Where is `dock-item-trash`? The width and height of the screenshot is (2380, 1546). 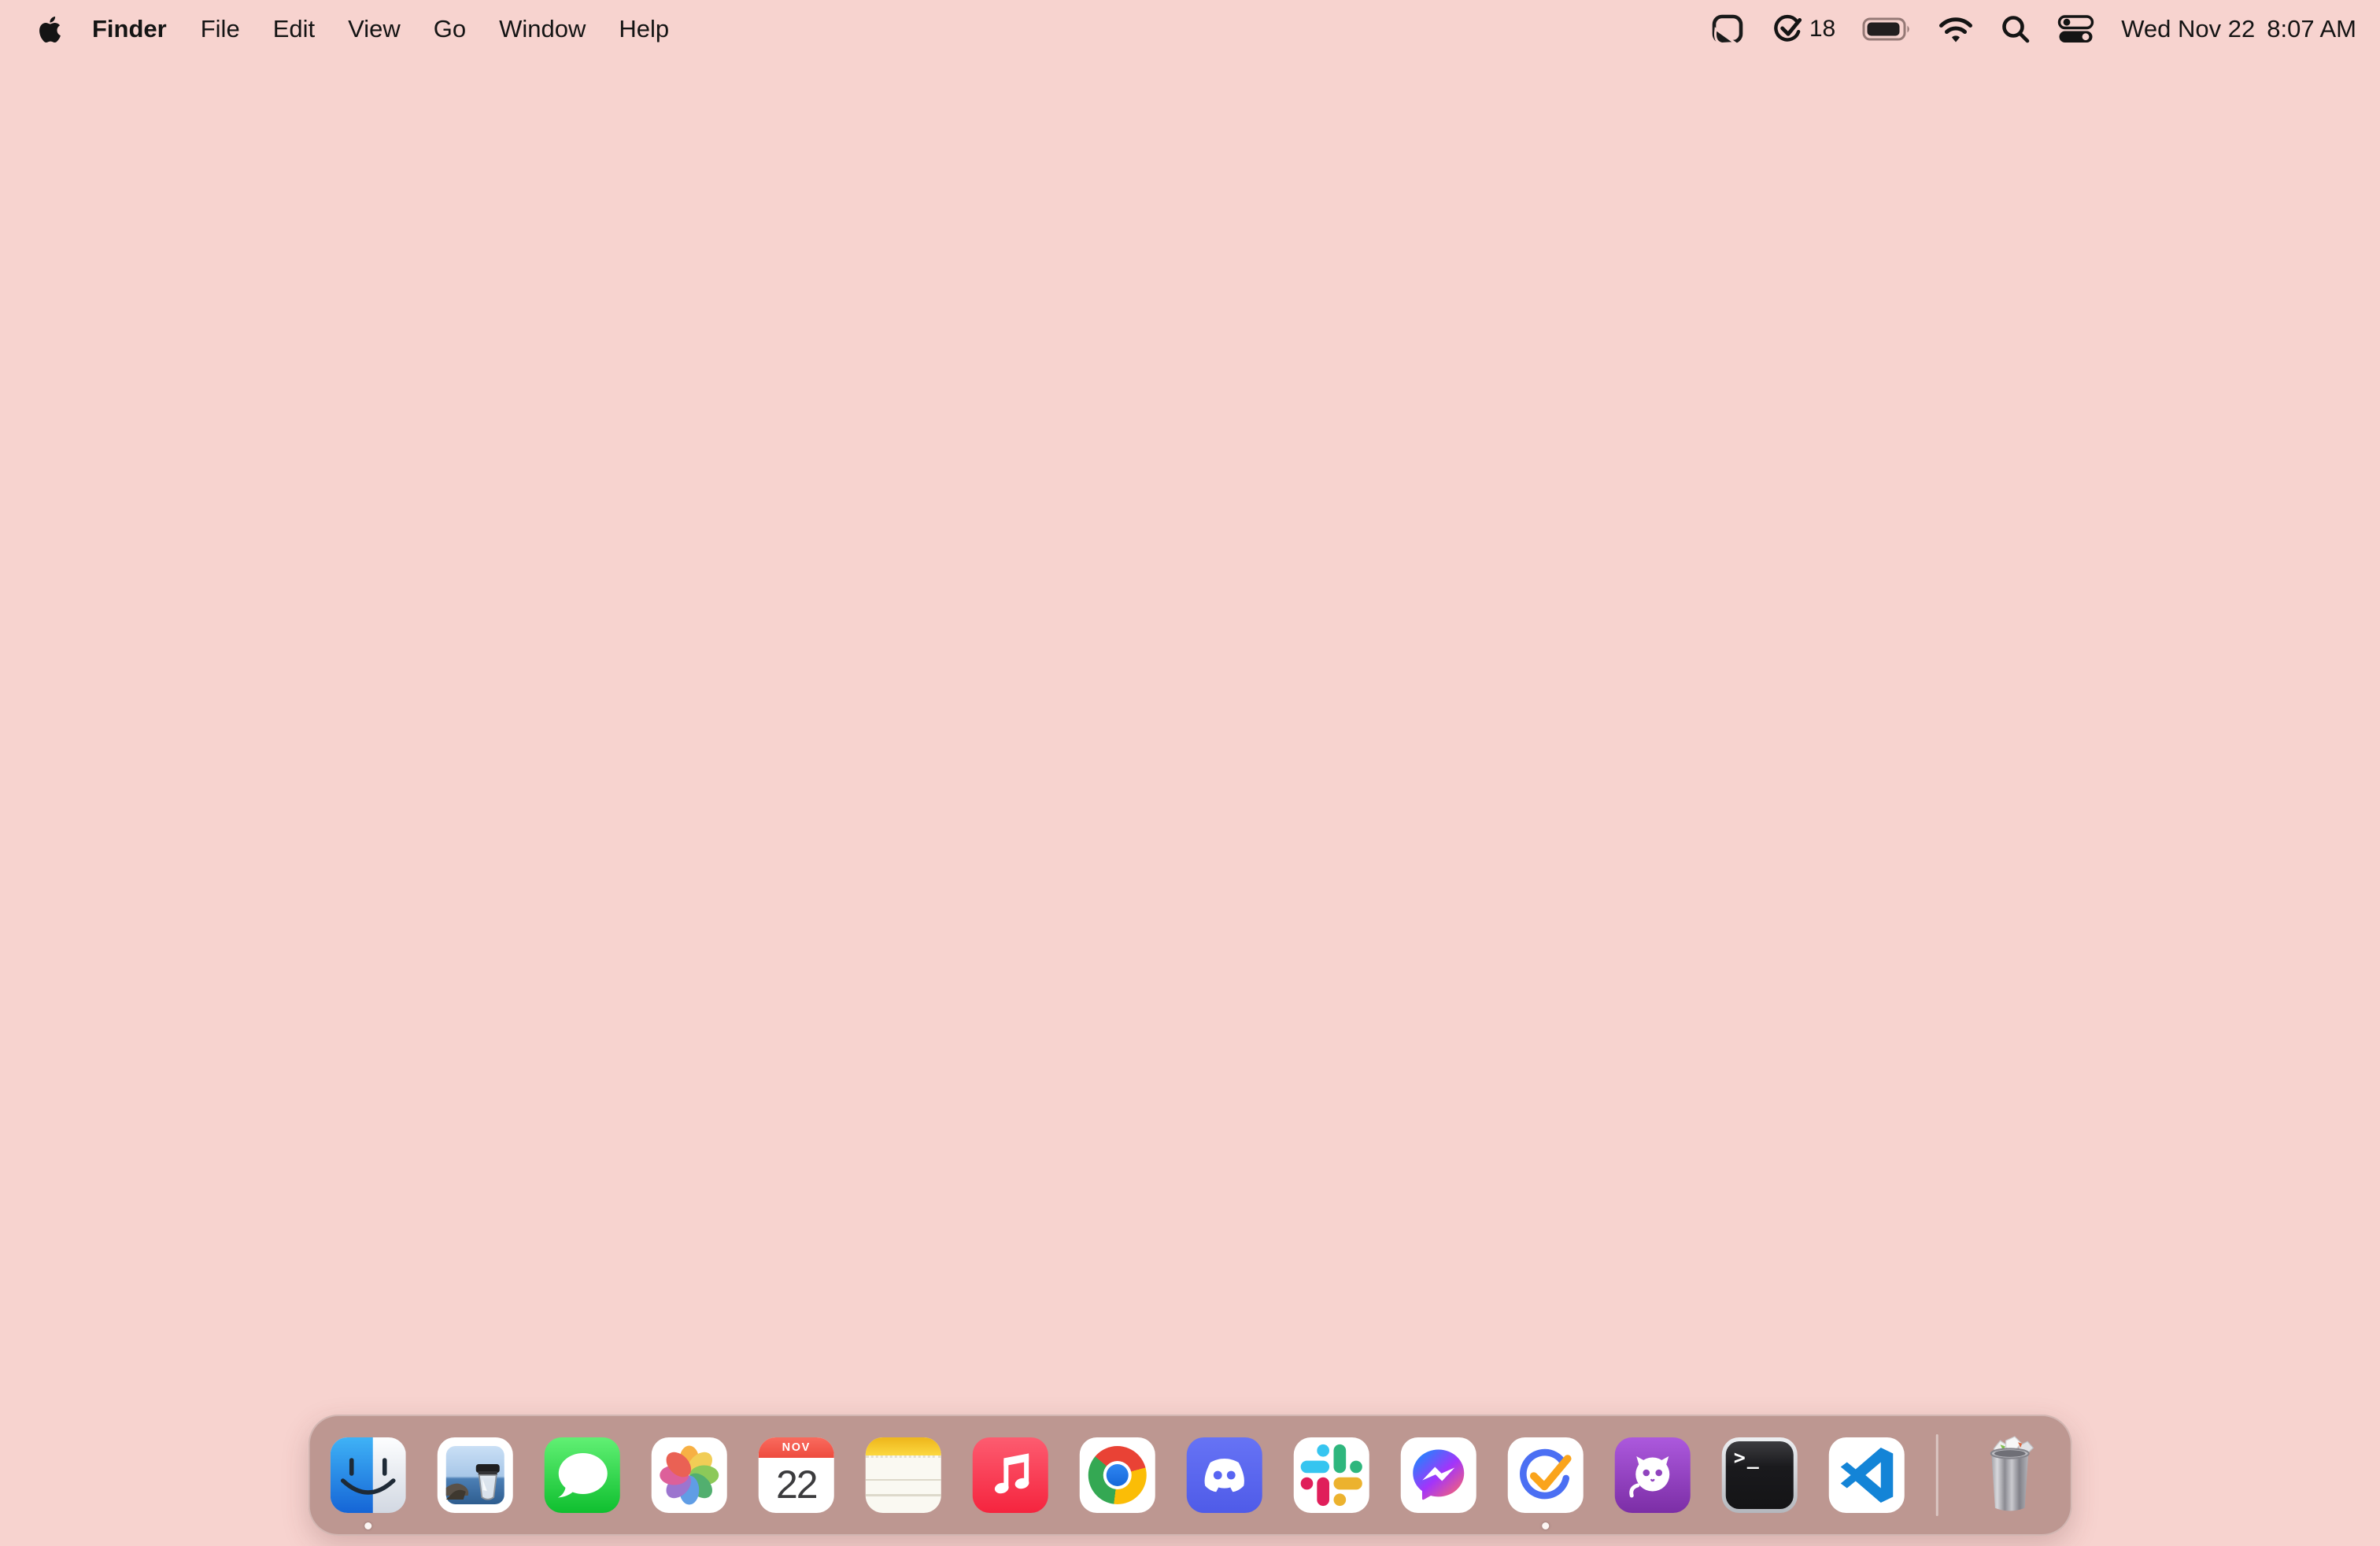
dock-item-trash is located at coordinates (2009, 1475).